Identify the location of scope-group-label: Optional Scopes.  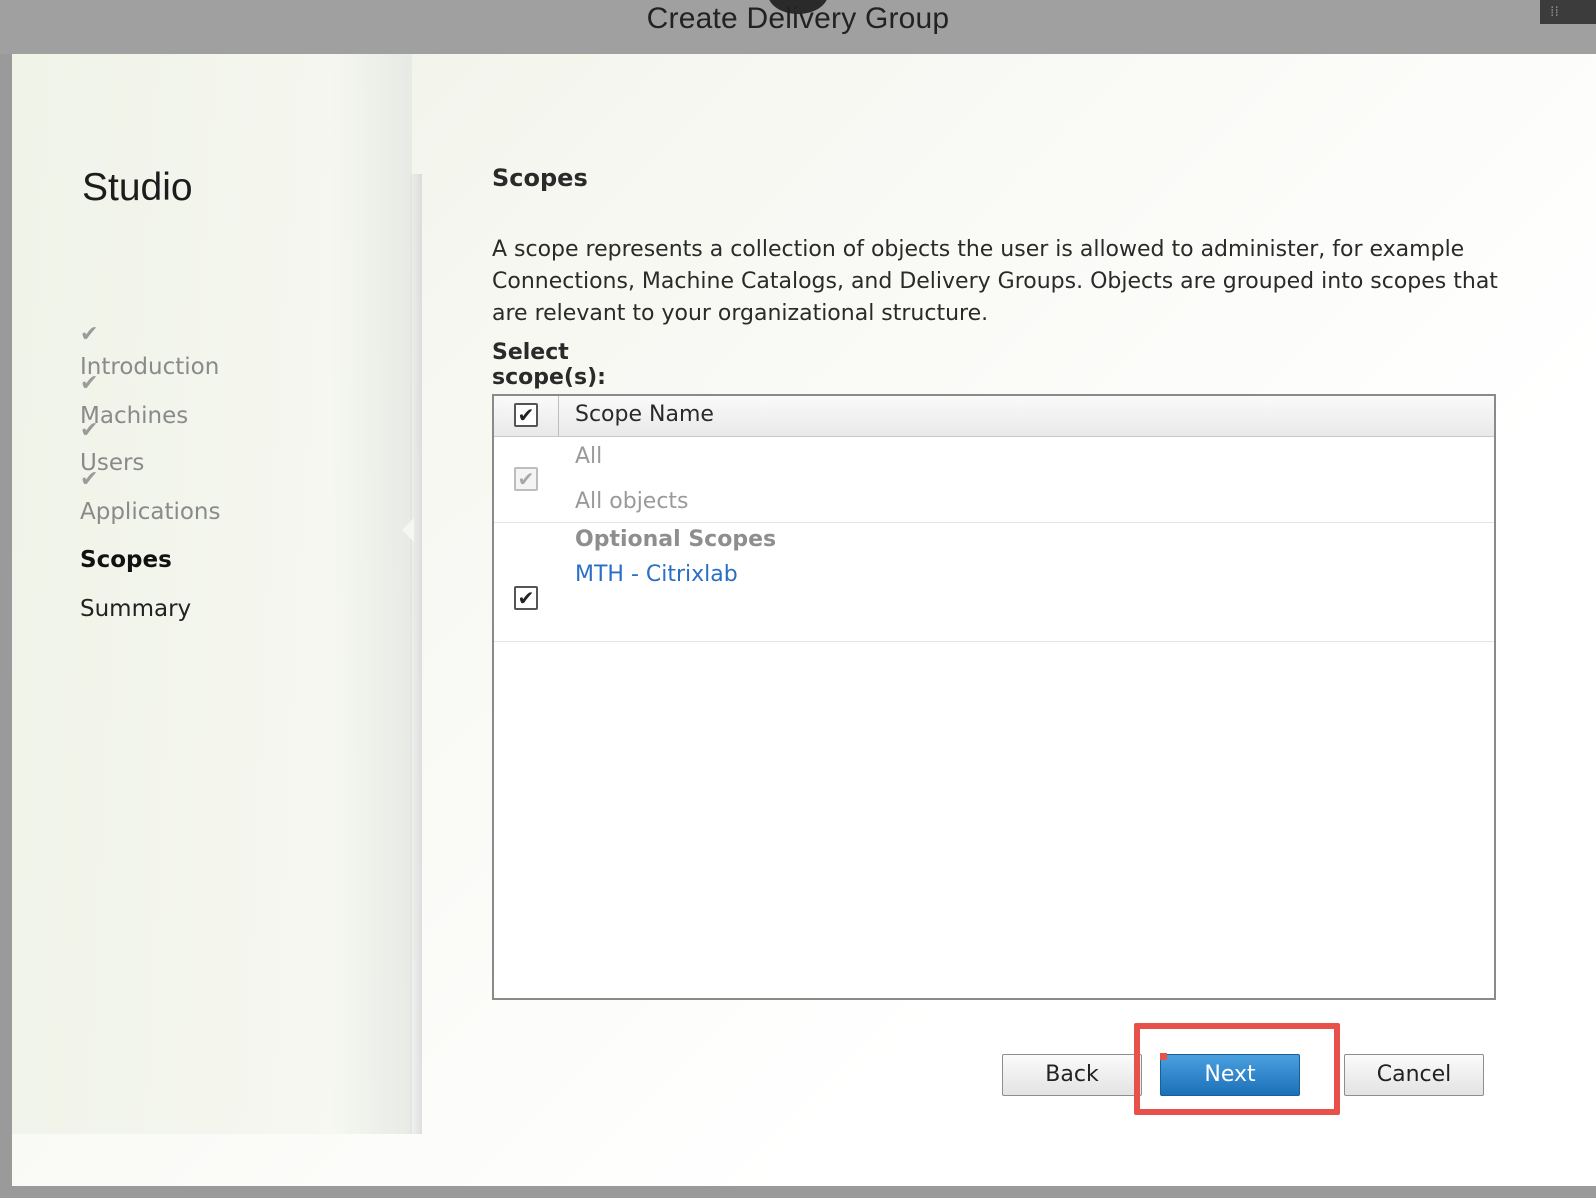
(676, 539).